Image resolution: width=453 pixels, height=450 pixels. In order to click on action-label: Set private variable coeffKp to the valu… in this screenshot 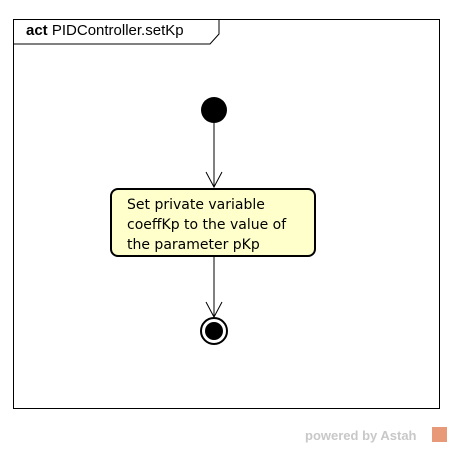, I will do `click(207, 225)`.